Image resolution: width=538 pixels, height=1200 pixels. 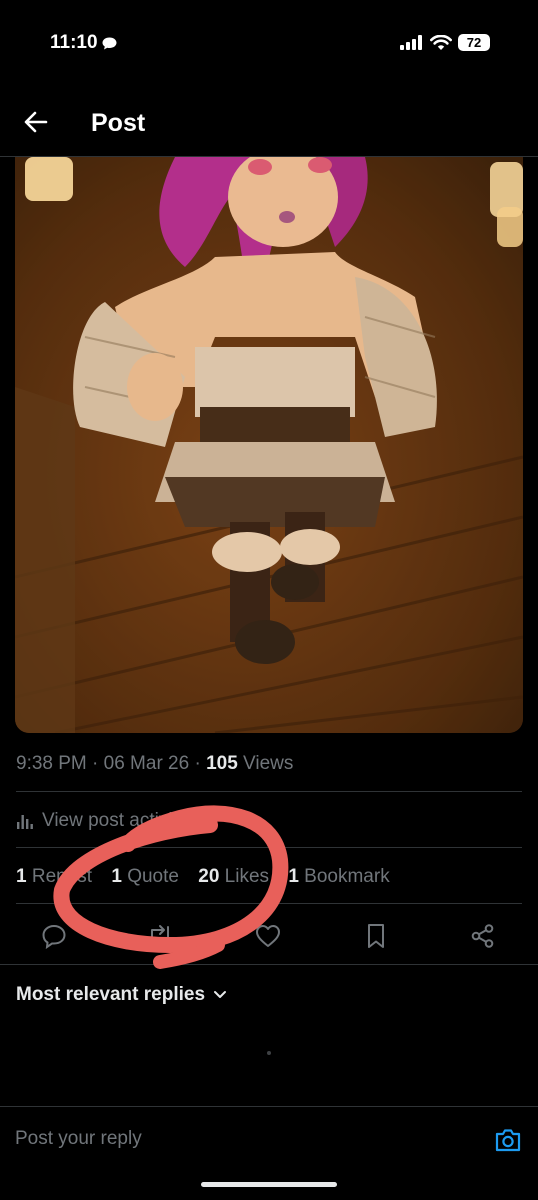 I want to click on back-arrow-icon, so click(x=36, y=122).